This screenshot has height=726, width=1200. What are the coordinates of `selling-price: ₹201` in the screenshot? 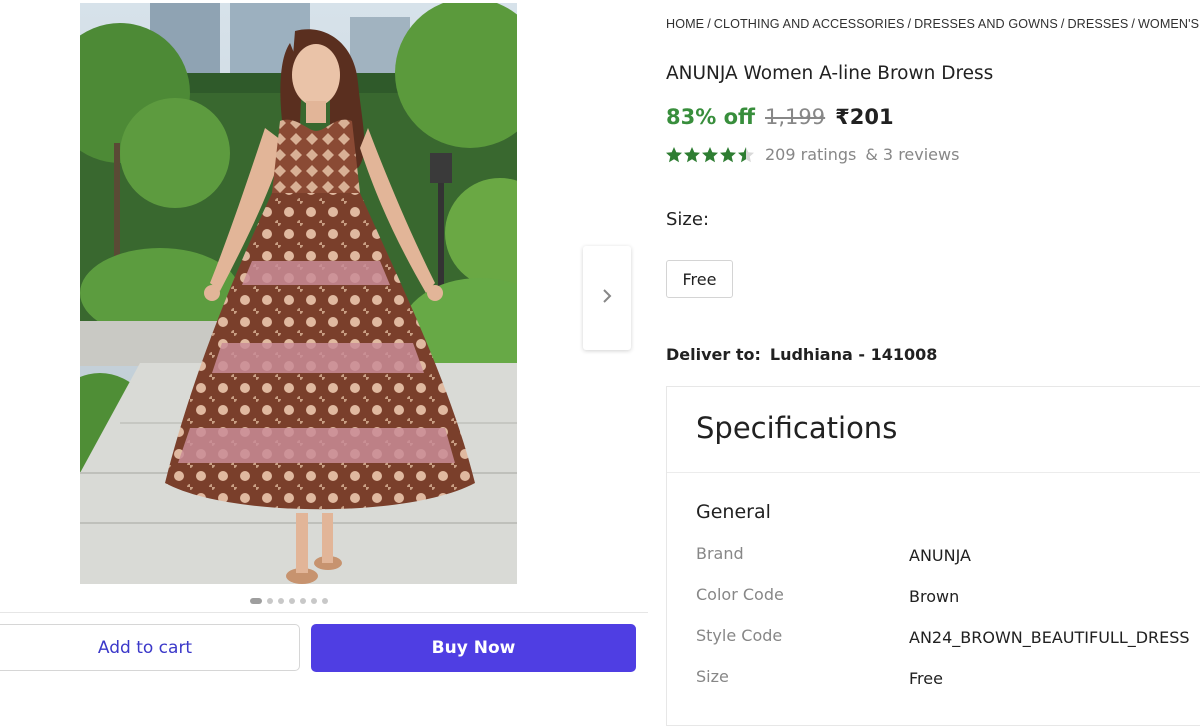 It's located at (864, 117).